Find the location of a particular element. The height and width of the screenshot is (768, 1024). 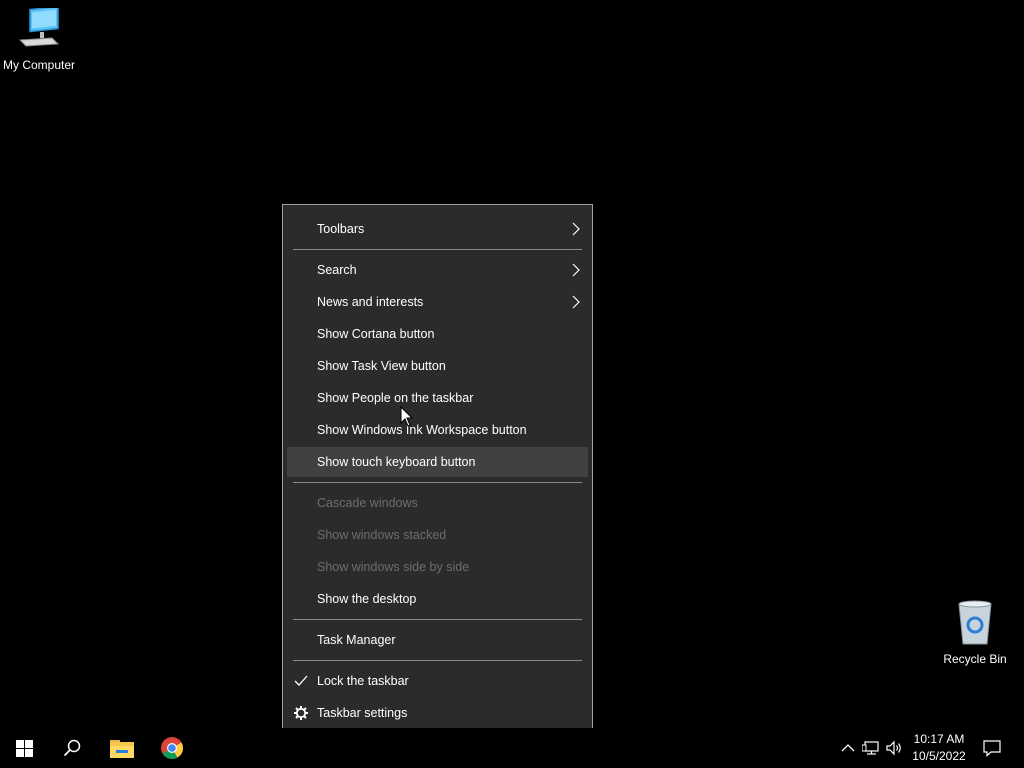

taskbar: 10:17 AM 10/5/2022 is located at coordinates (512, 748).